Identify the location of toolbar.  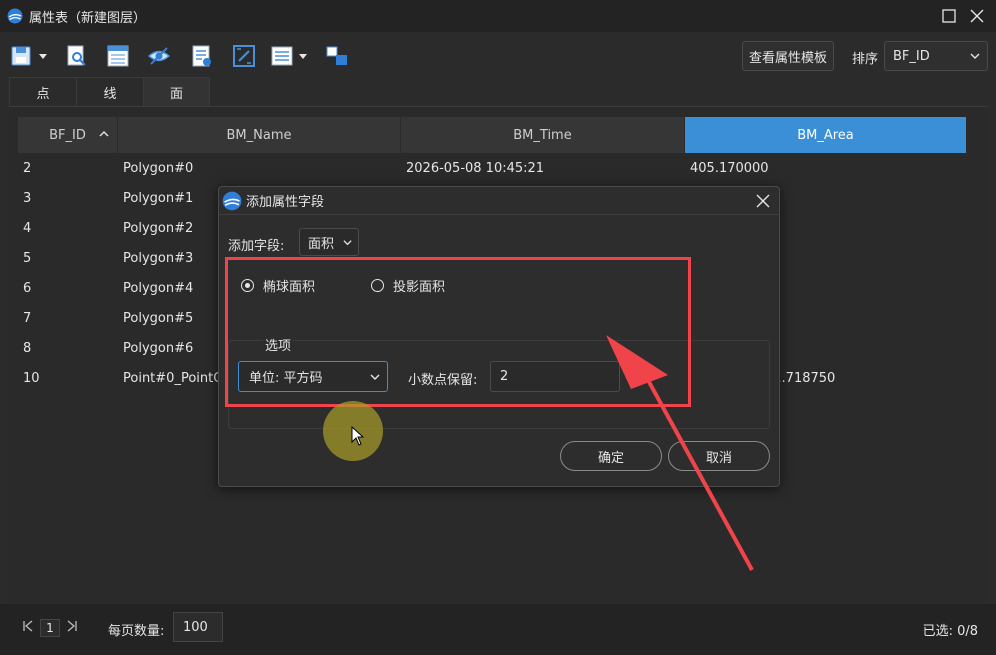
(498, 56).